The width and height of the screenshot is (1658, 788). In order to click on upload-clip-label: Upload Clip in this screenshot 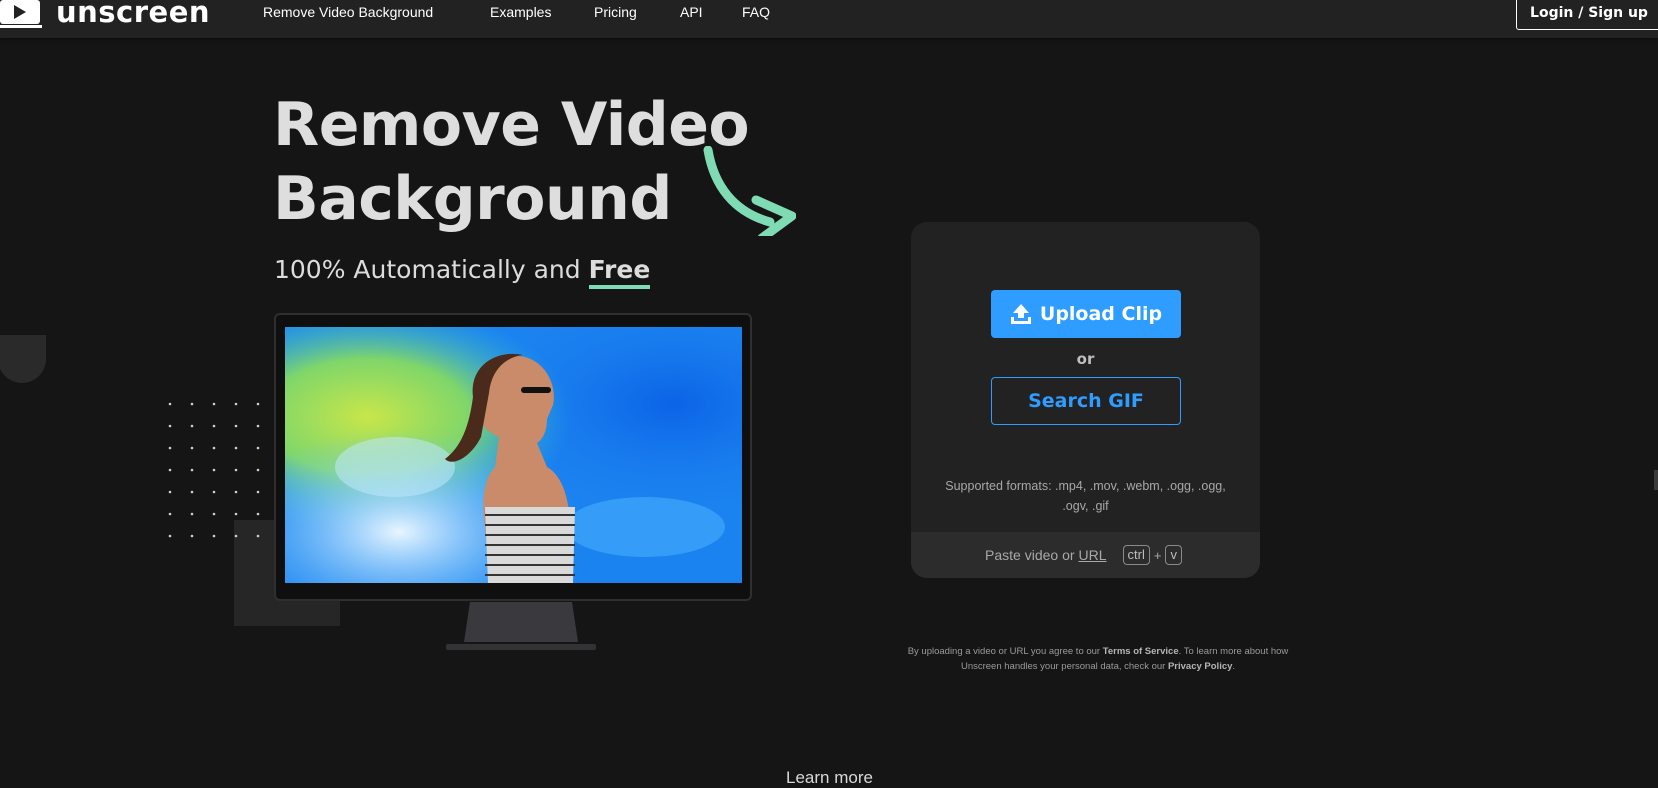, I will do `click(1101, 314)`.